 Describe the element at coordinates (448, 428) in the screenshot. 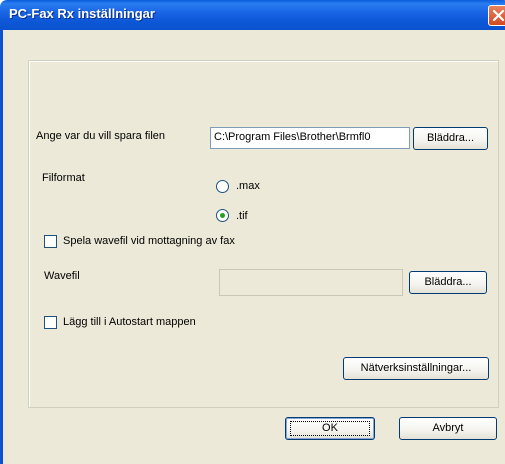

I see `cancel-button: Avbryt` at that location.